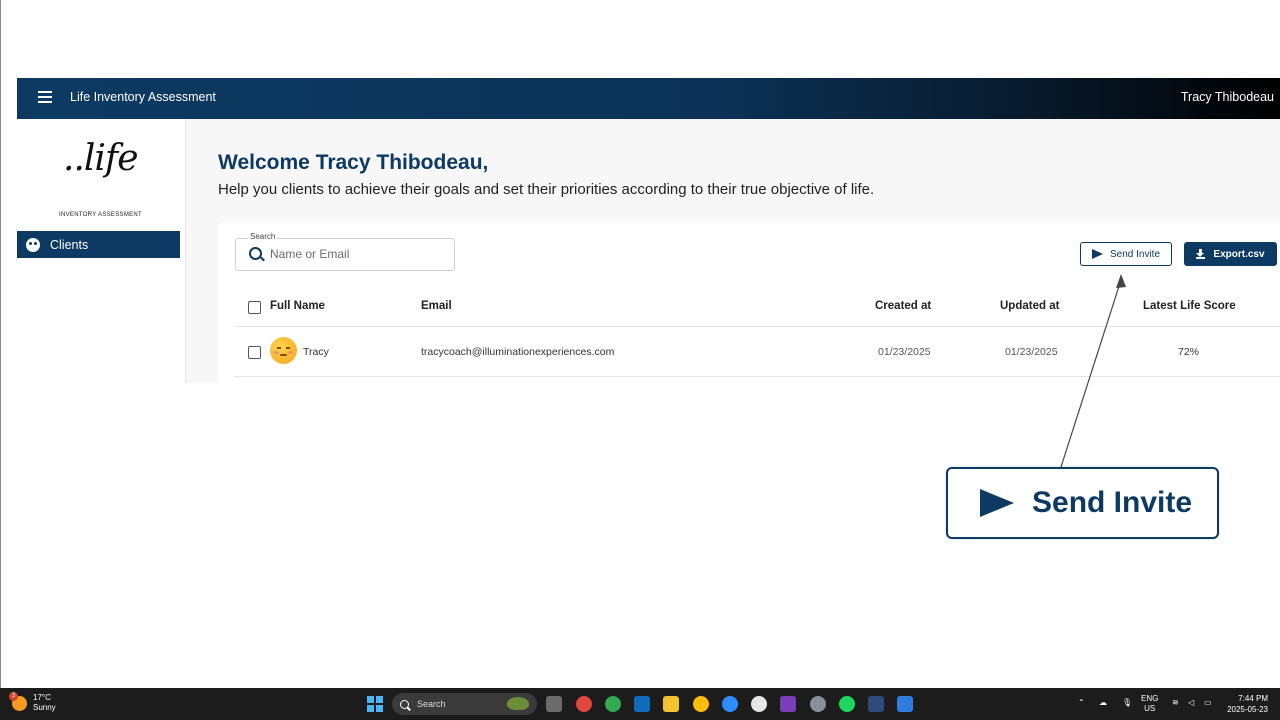  What do you see at coordinates (297, 306) in the screenshot?
I see `column-header-full-name: Full Name` at bounding box center [297, 306].